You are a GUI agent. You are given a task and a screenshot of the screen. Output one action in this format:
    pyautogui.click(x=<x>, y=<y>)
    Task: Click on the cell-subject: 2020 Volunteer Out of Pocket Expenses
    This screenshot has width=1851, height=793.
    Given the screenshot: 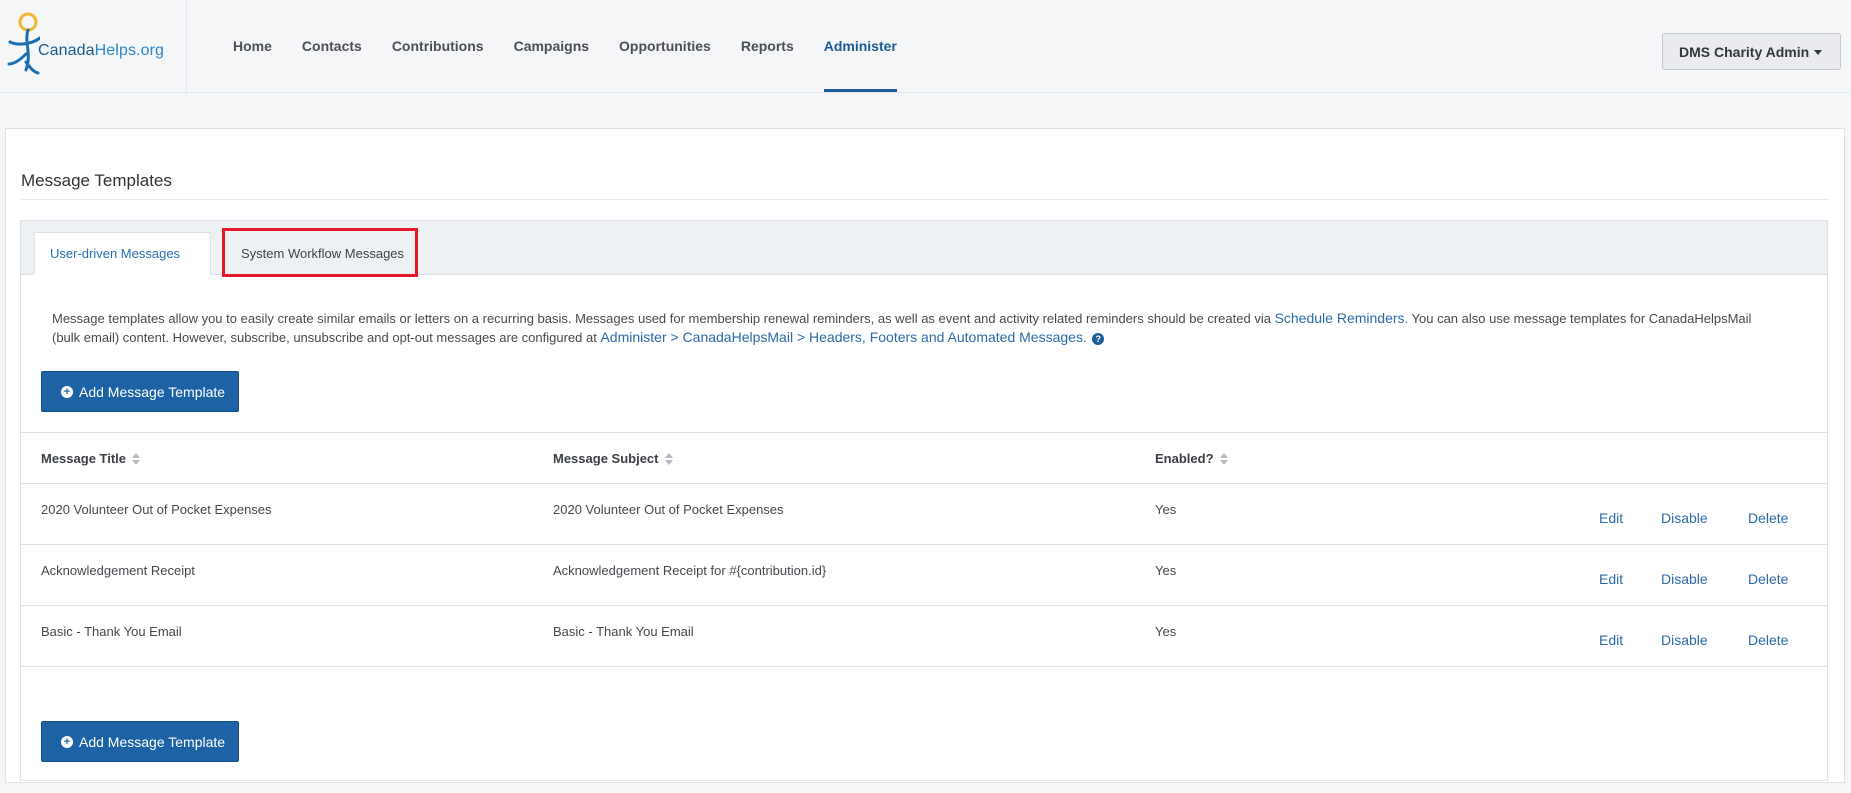 What is the action you would take?
    pyautogui.click(x=668, y=509)
    